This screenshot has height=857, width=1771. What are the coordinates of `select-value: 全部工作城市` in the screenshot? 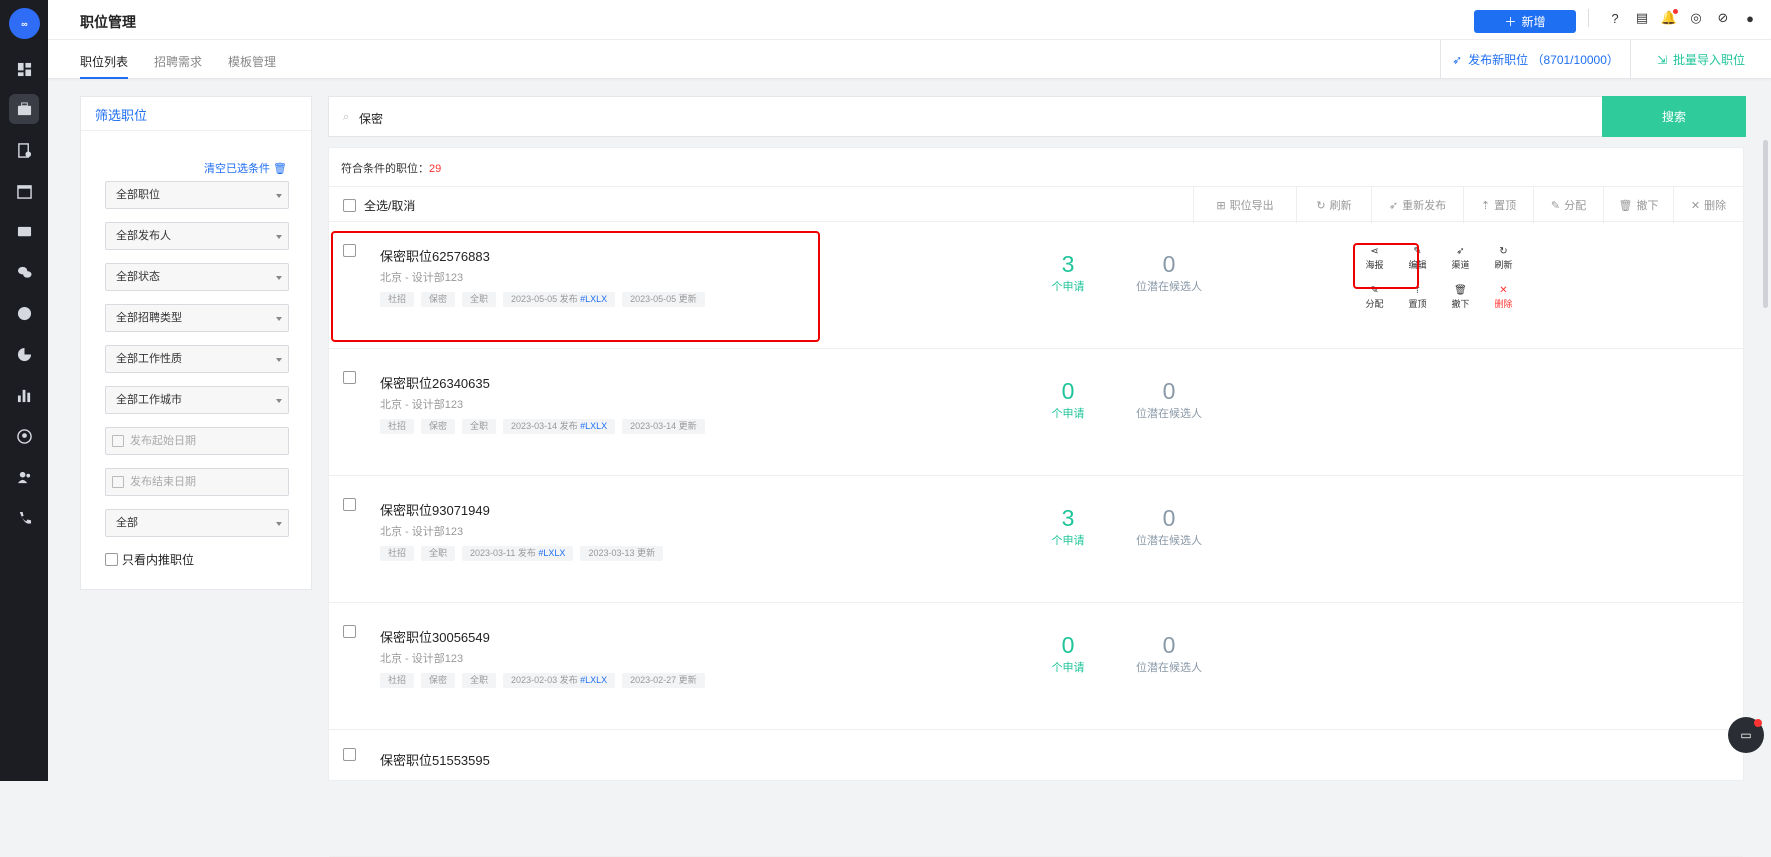 It's located at (149, 400).